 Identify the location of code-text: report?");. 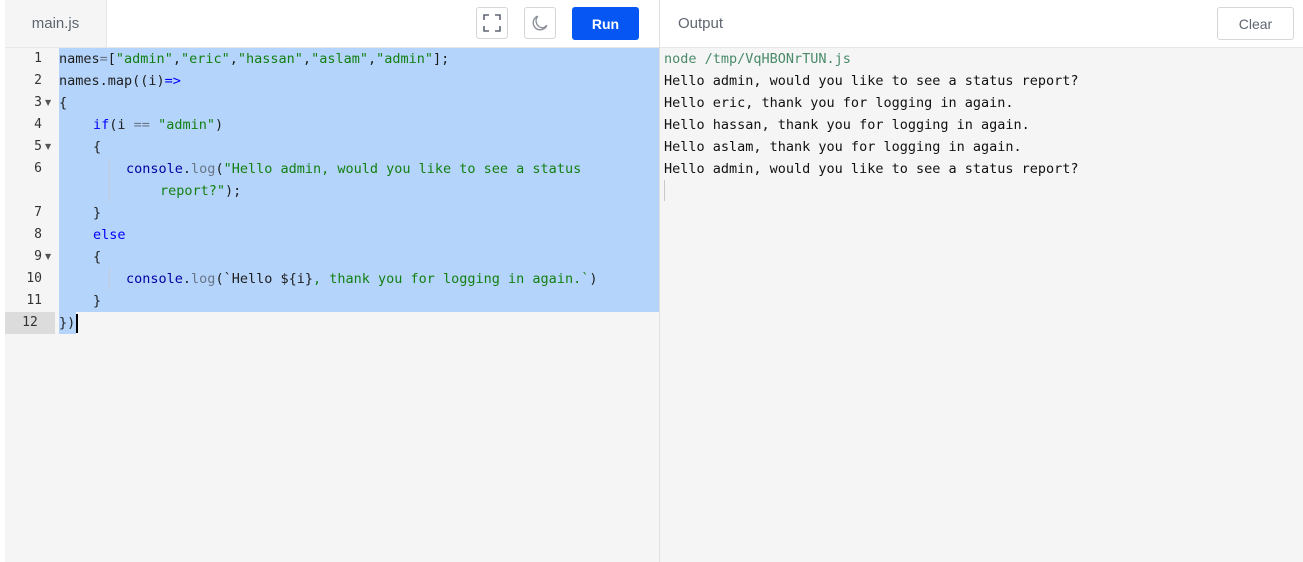
(201, 191).